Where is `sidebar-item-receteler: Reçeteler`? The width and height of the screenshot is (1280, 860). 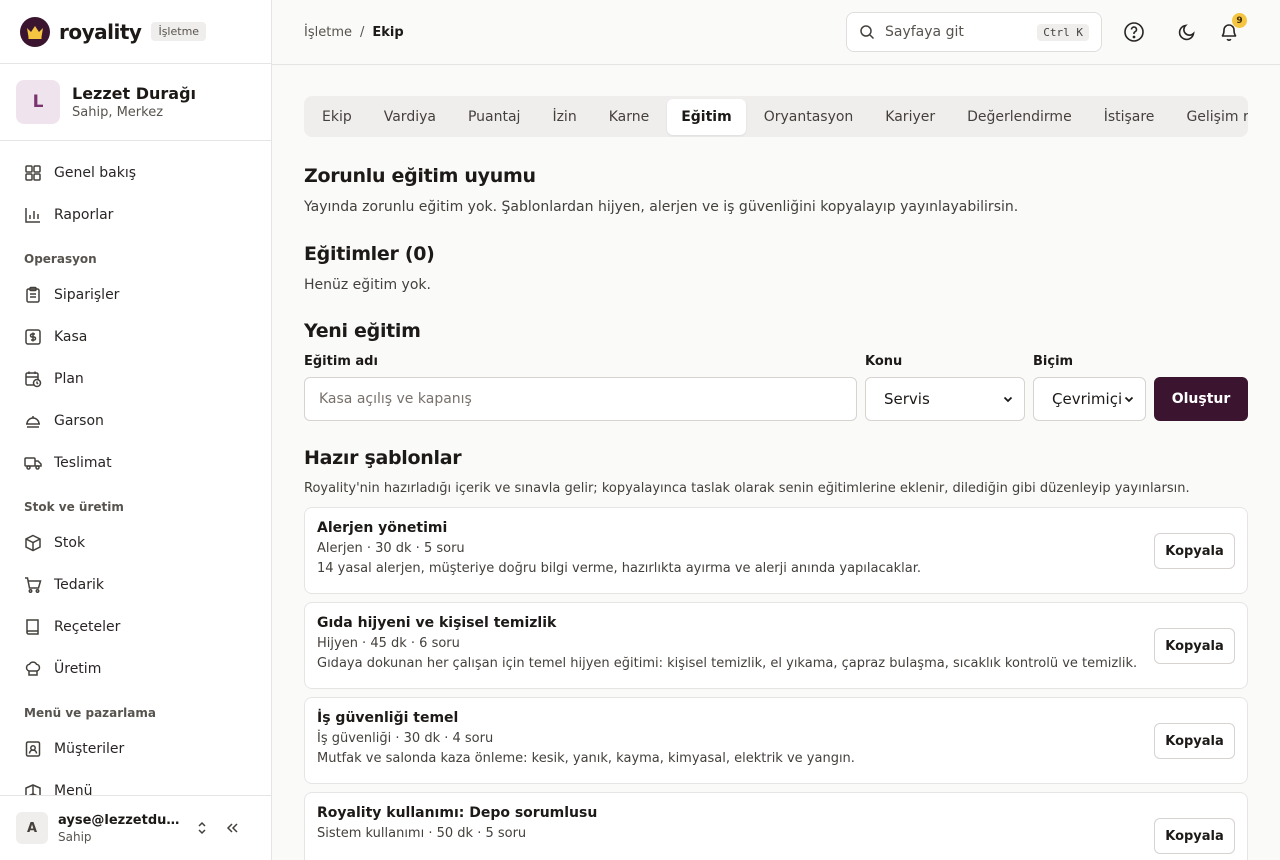
sidebar-item-receteler: Reçeteler is located at coordinates (135, 627).